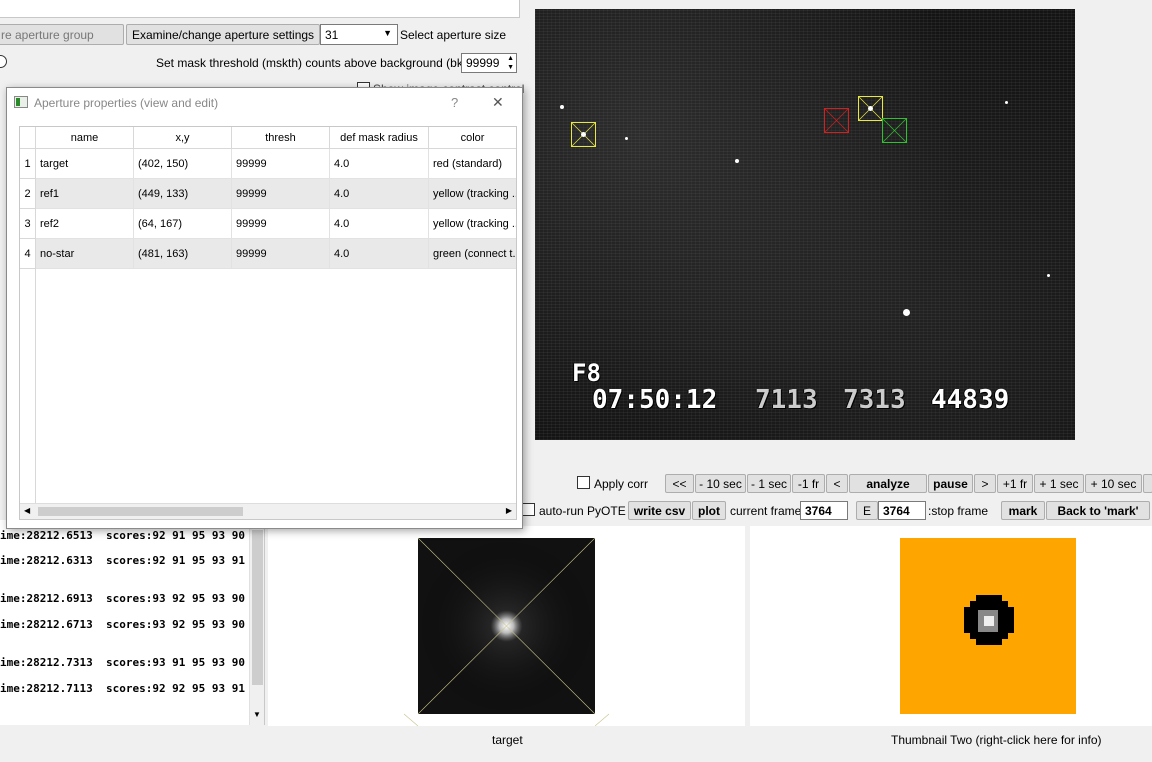 The height and width of the screenshot is (762, 1152). What do you see at coordinates (528, 509) in the screenshot?
I see `auto-run-pyote-checkbox` at bounding box center [528, 509].